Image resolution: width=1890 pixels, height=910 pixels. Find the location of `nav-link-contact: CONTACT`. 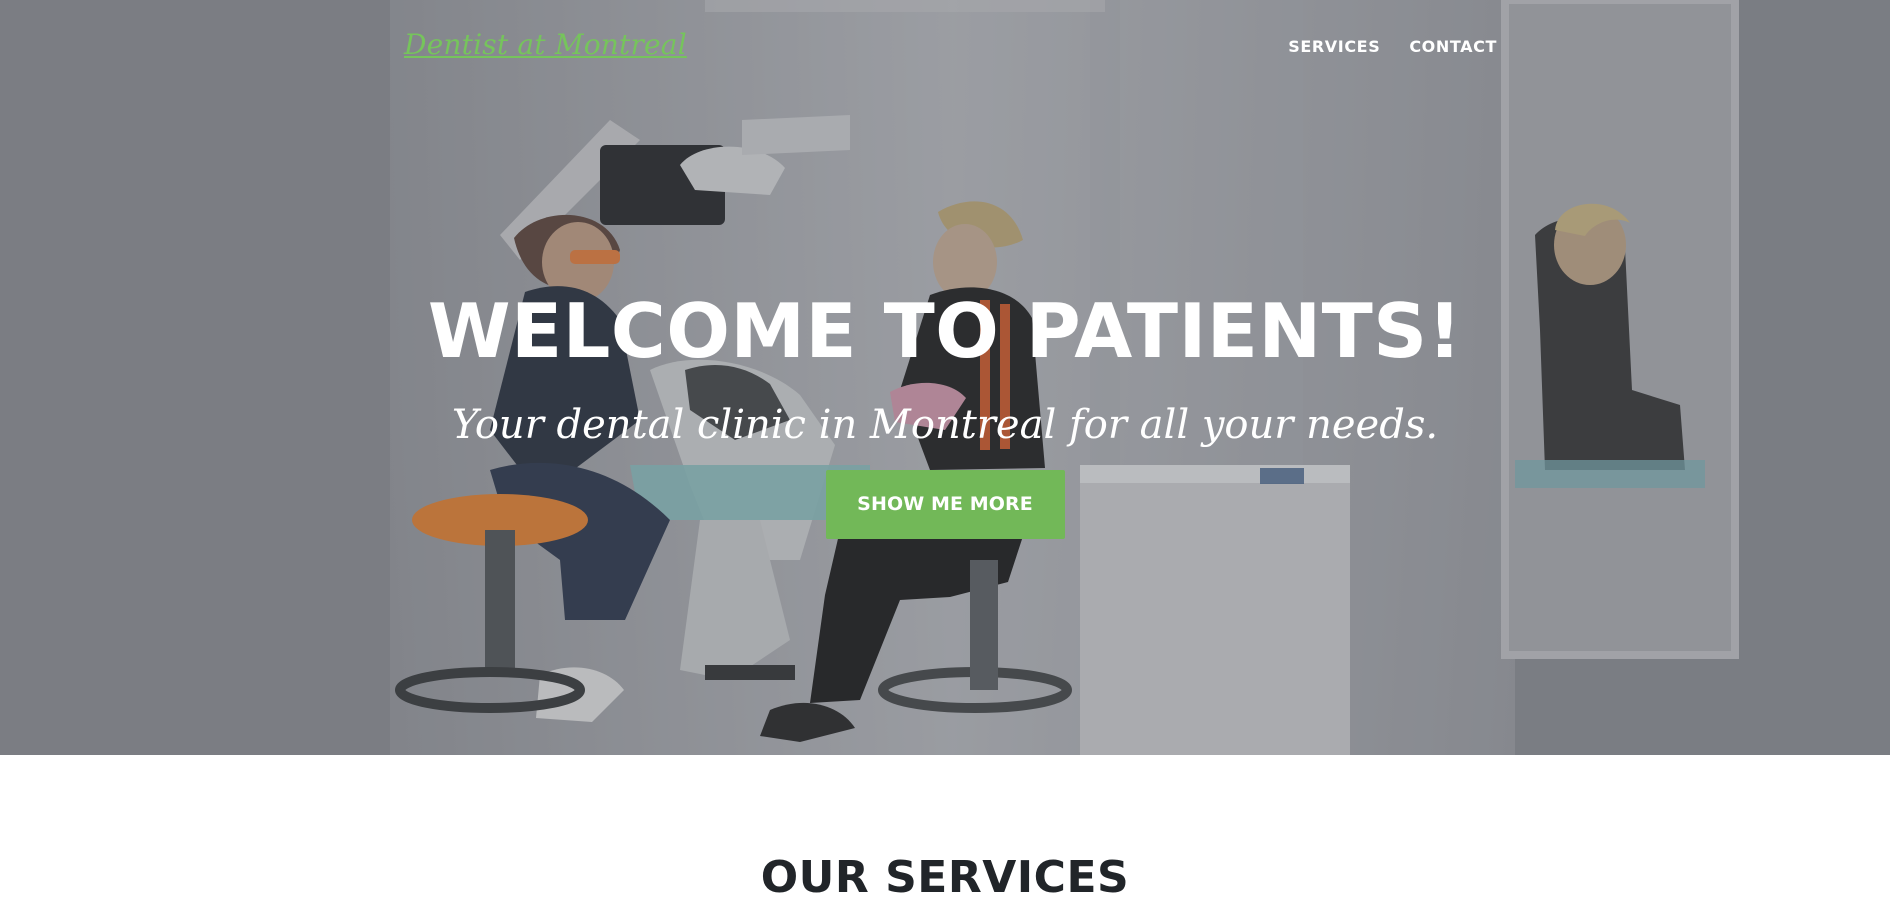

nav-link-contact: CONTACT is located at coordinates (1453, 46).